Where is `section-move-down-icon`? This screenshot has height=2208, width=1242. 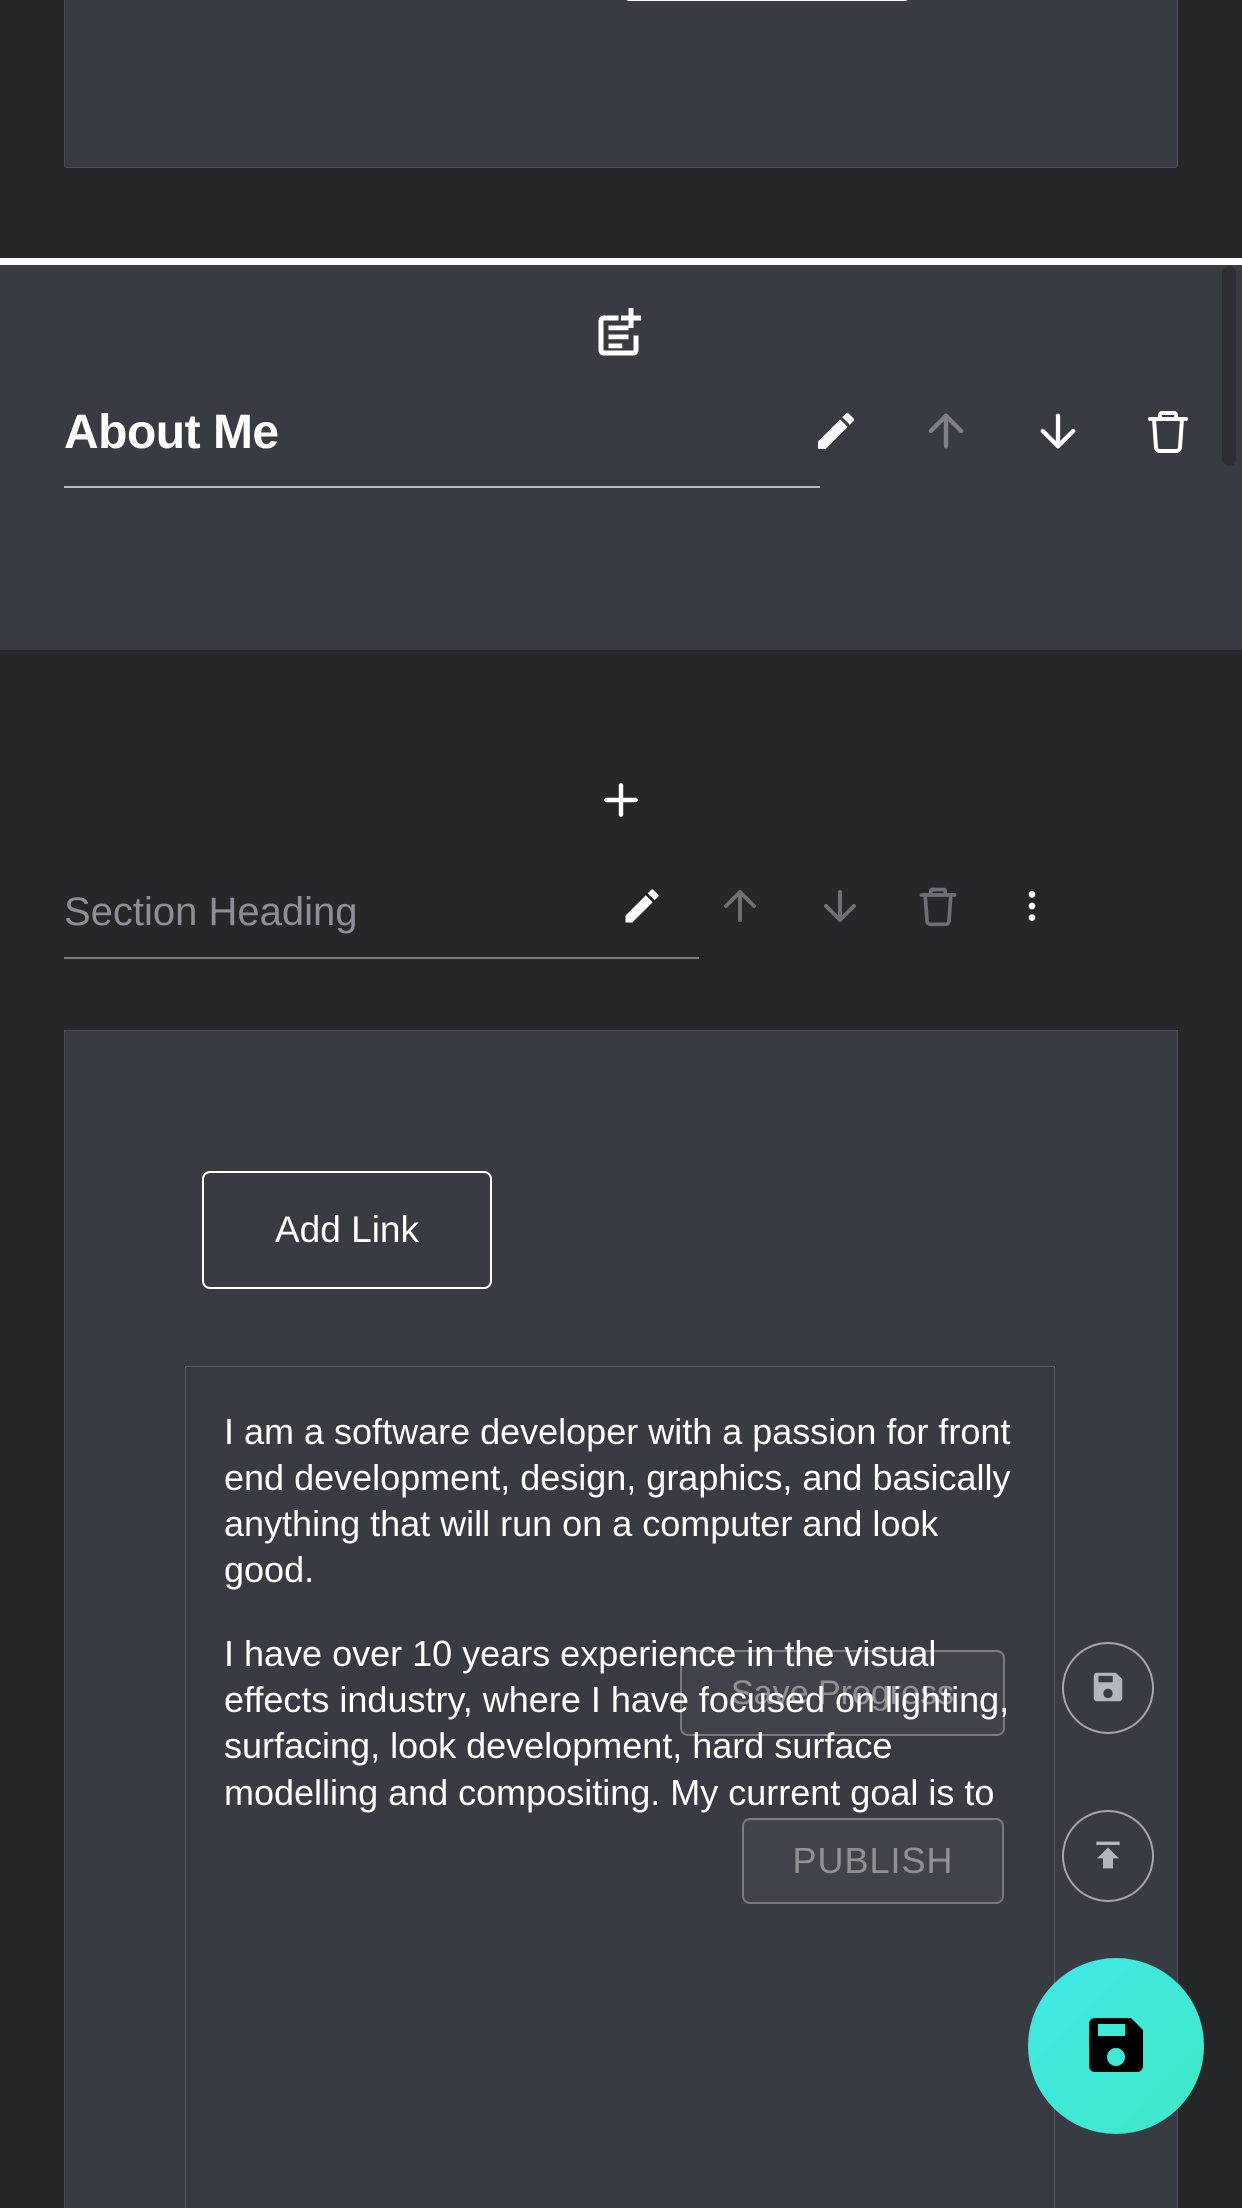
section-move-down-icon is located at coordinates (840, 906).